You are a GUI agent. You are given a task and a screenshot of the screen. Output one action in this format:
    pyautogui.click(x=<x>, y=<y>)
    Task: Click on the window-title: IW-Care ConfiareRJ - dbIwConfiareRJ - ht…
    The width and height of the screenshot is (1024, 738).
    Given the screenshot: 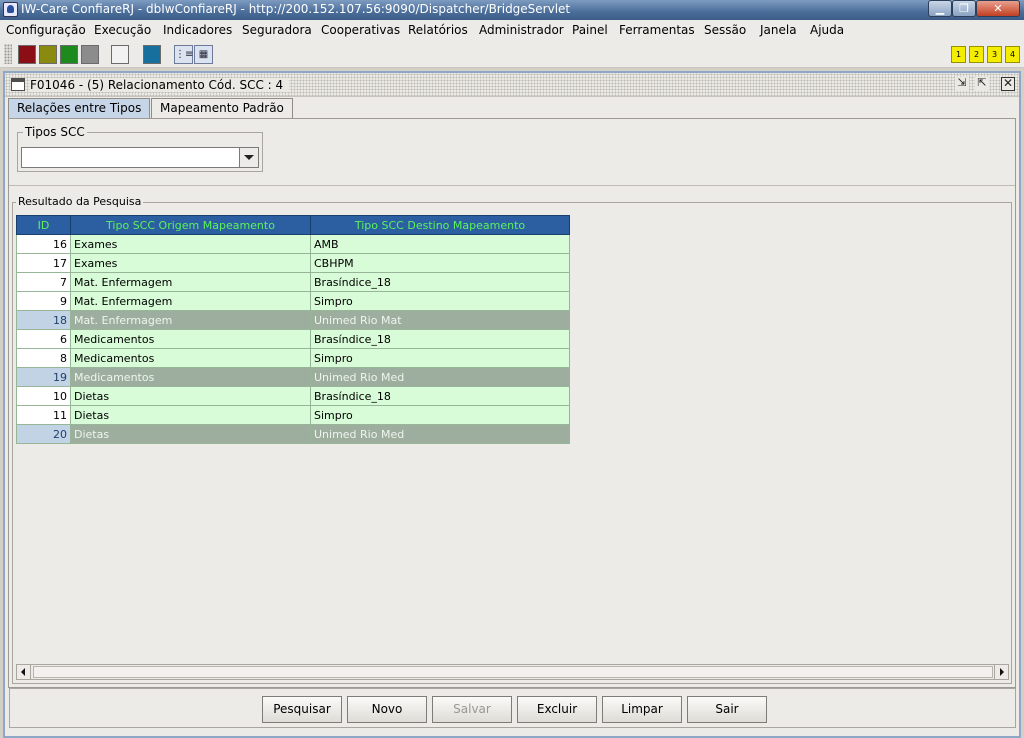 What is the action you would take?
    pyautogui.click(x=296, y=9)
    